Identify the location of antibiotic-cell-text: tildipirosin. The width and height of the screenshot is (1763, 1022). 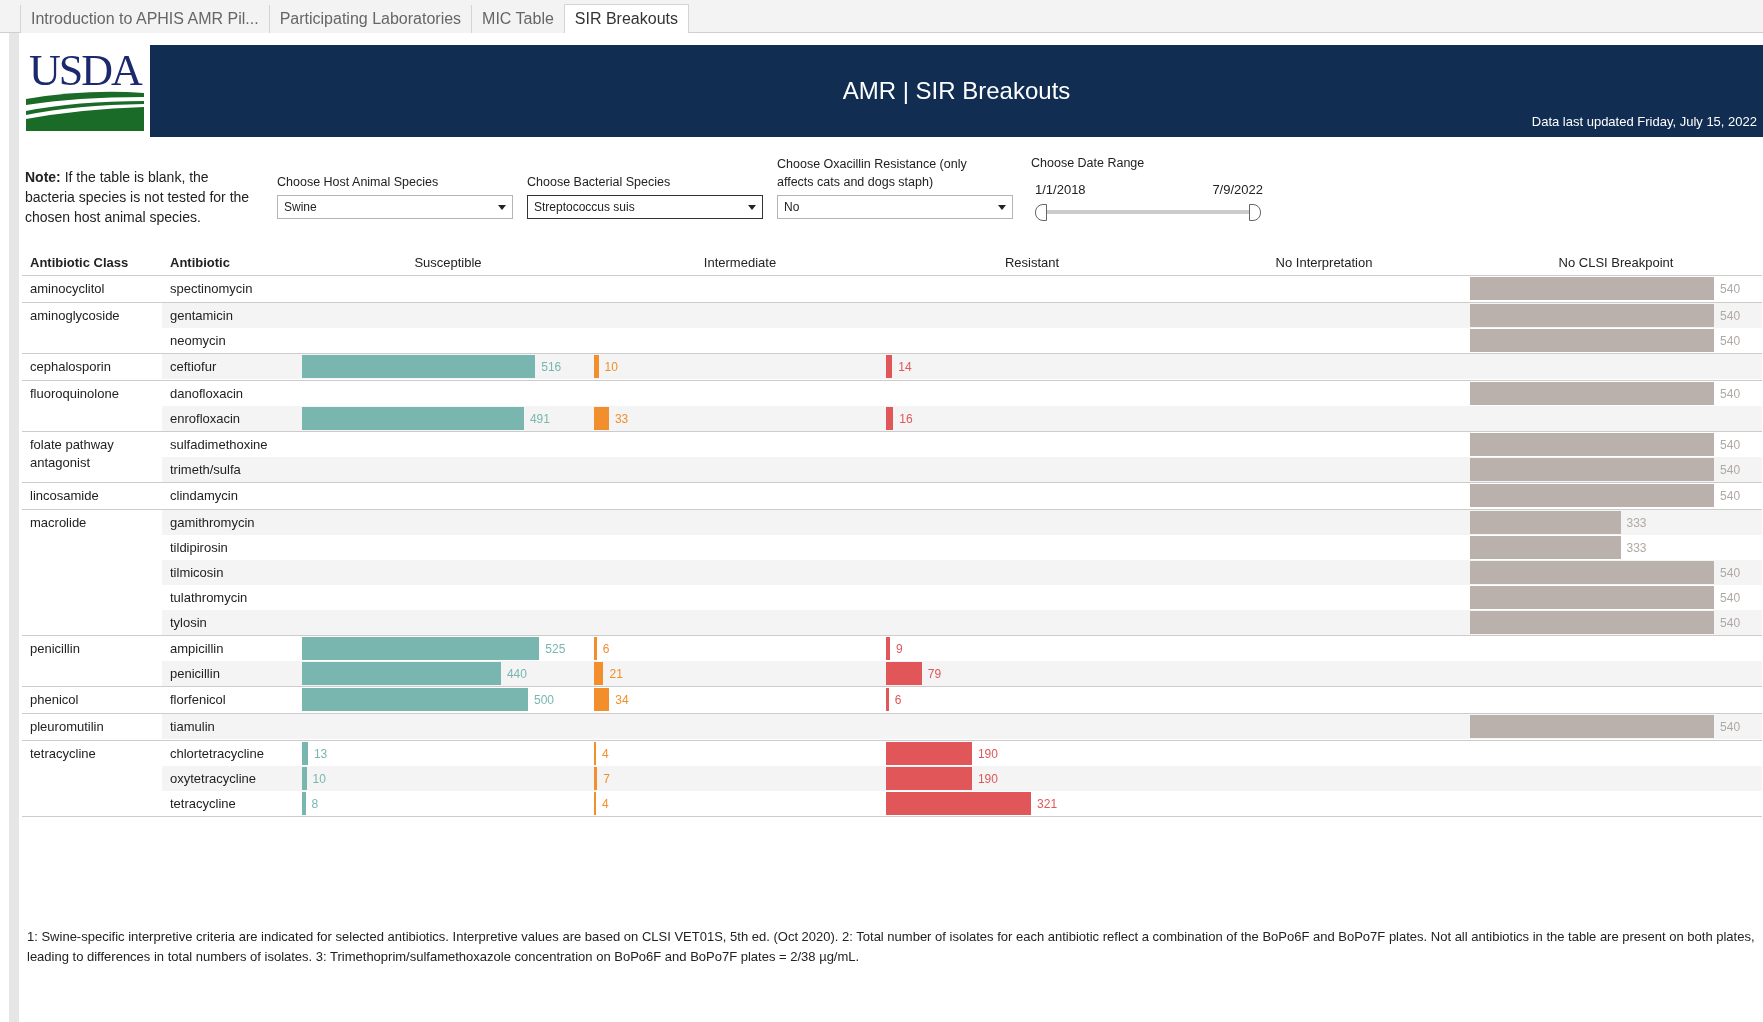
(199, 548).